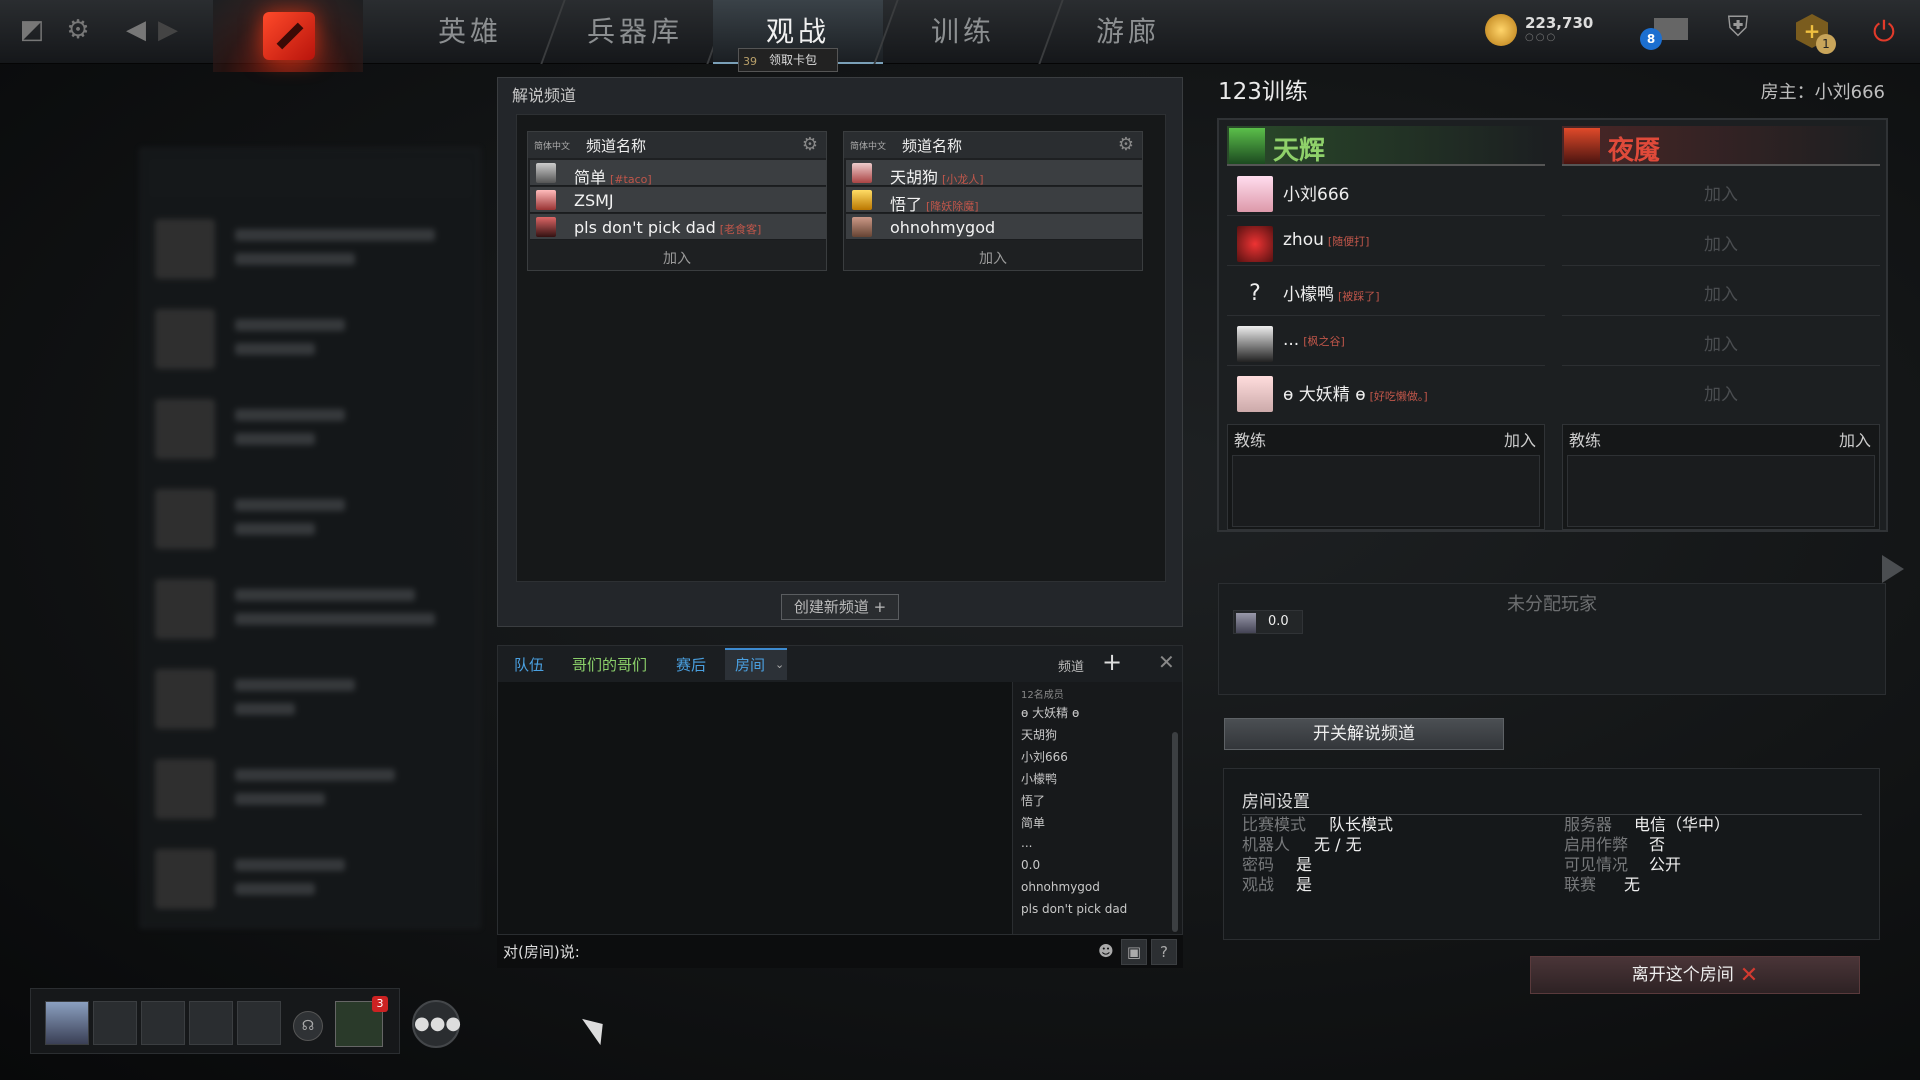 Image resolution: width=1920 pixels, height=1080 pixels. Describe the element at coordinates (136, 30) in the screenshot. I see `back-arrow-icon: ◀` at that location.